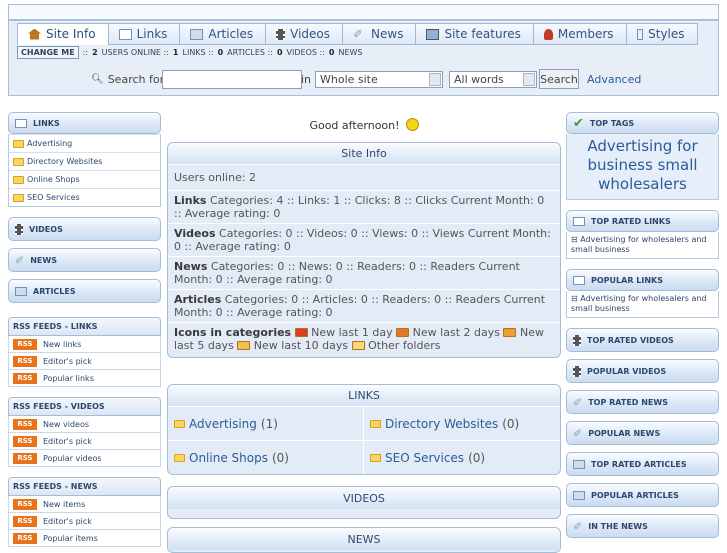  Describe the element at coordinates (50, 143) in the screenshot. I see `list-item-label: Advertising` at that location.